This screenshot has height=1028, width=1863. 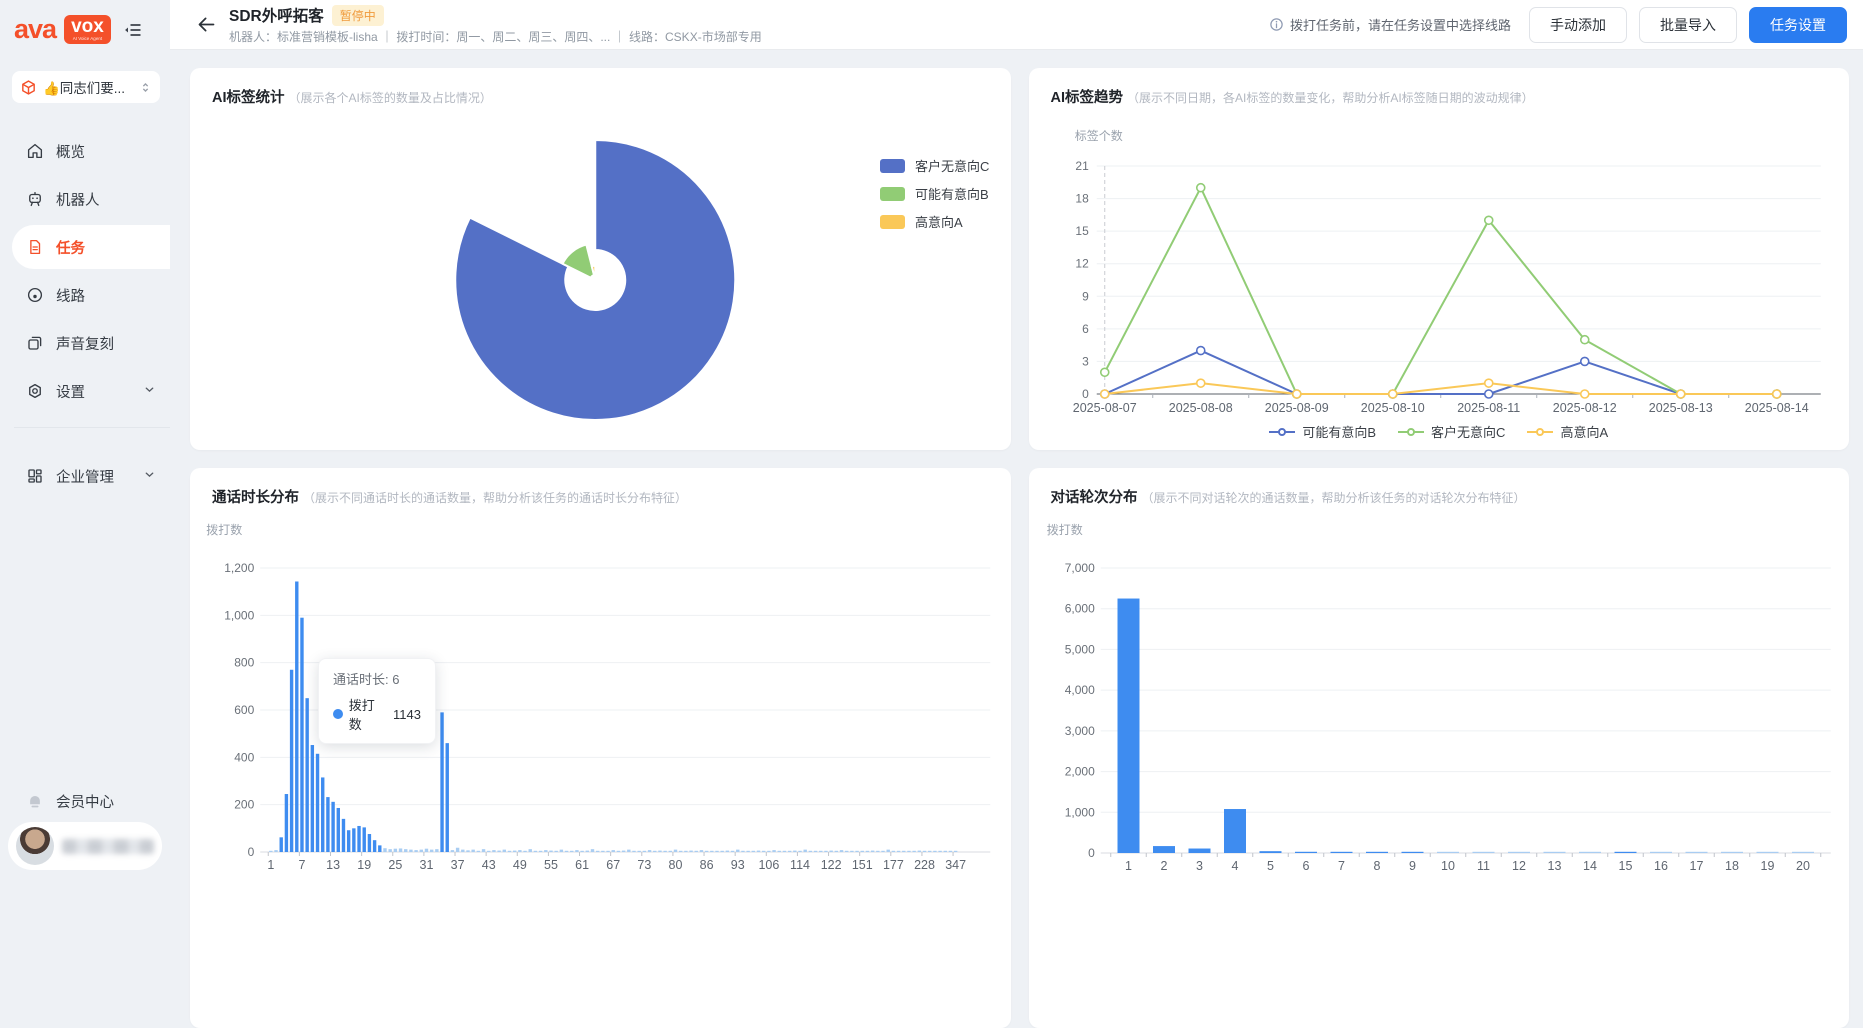 What do you see at coordinates (1578, 24) in the screenshot?
I see `manual-add-button: 手动添加` at bounding box center [1578, 24].